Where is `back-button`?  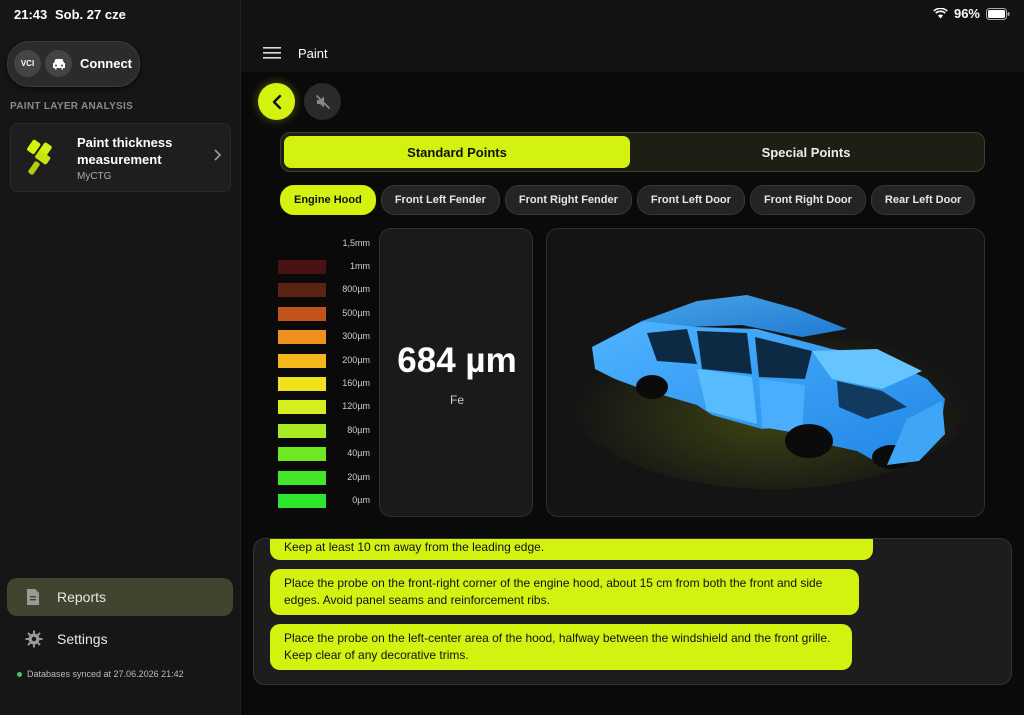
back-button is located at coordinates (276, 101).